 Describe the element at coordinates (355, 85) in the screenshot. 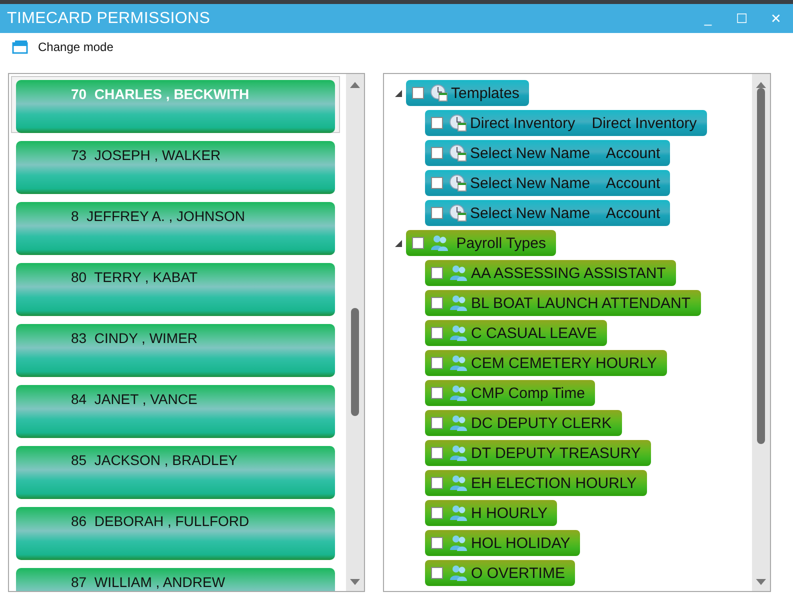

I see `scroll-up-icon` at that location.